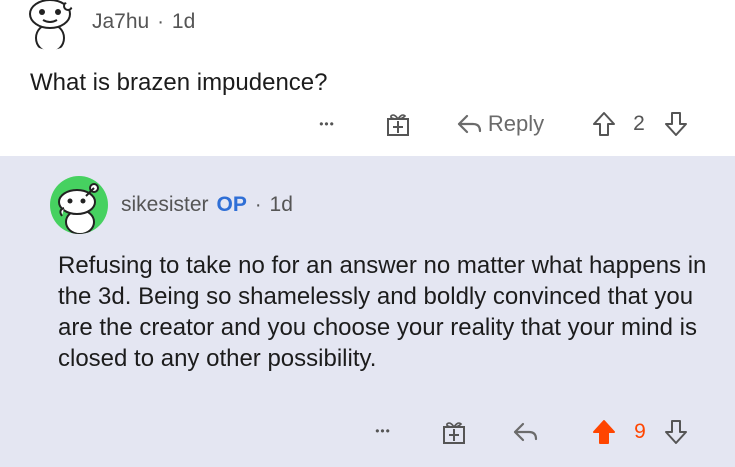 The width and height of the screenshot is (735, 467). Describe the element at coordinates (120, 22) in the screenshot. I see `username: Ja7hu` at that location.